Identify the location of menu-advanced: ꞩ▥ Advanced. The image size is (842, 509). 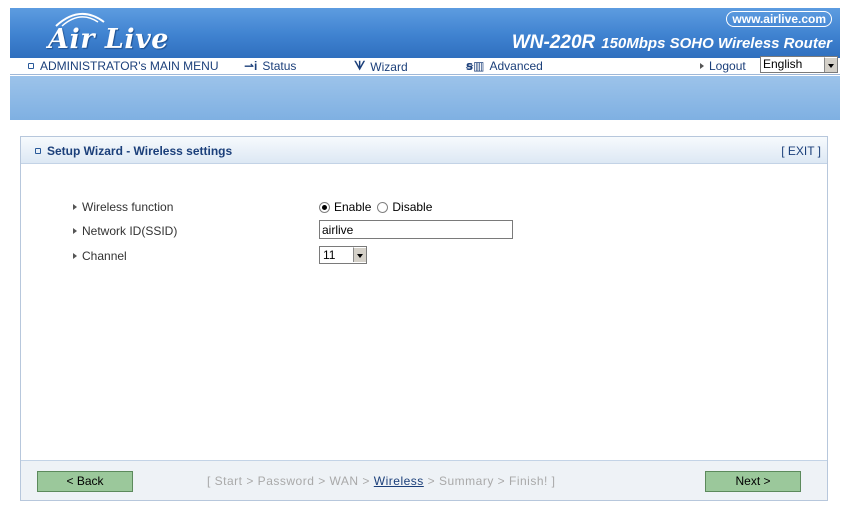
(504, 66).